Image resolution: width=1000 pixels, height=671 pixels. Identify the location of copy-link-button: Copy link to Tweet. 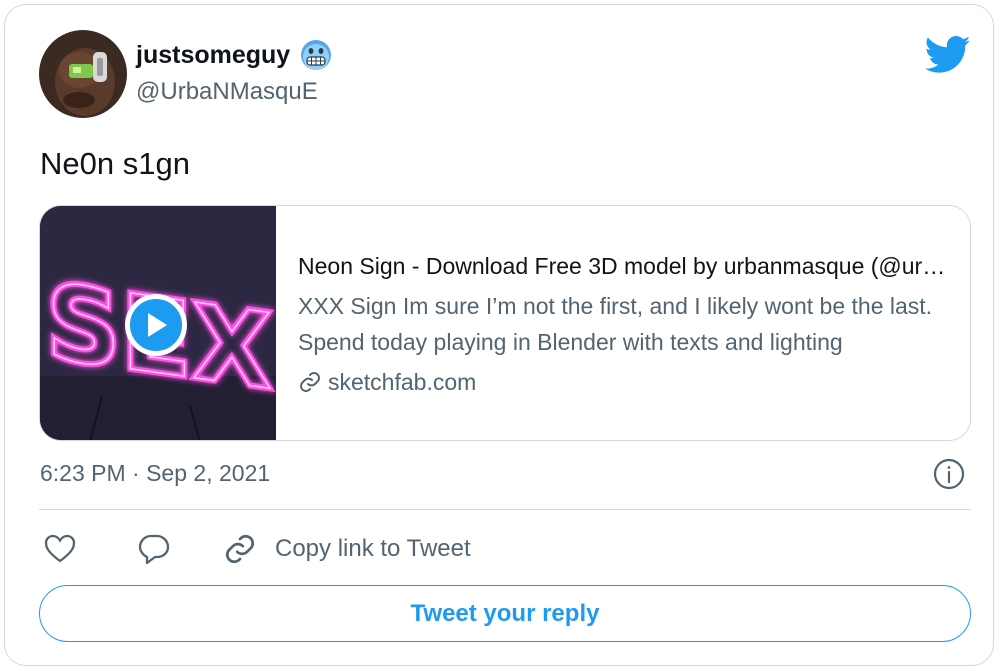
(347, 549).